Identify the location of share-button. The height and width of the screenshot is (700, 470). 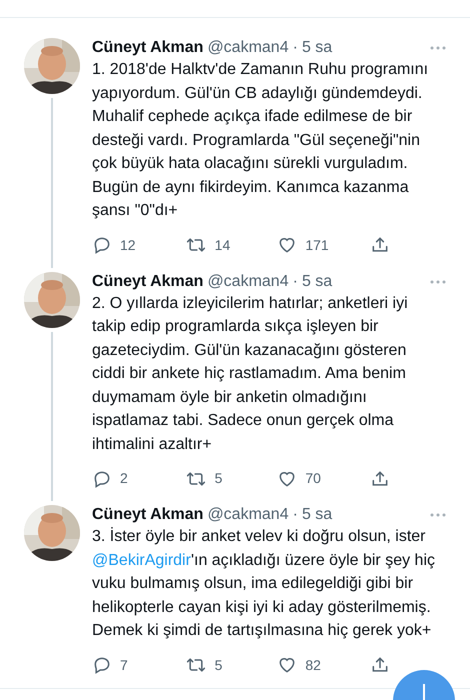
(380, 478).